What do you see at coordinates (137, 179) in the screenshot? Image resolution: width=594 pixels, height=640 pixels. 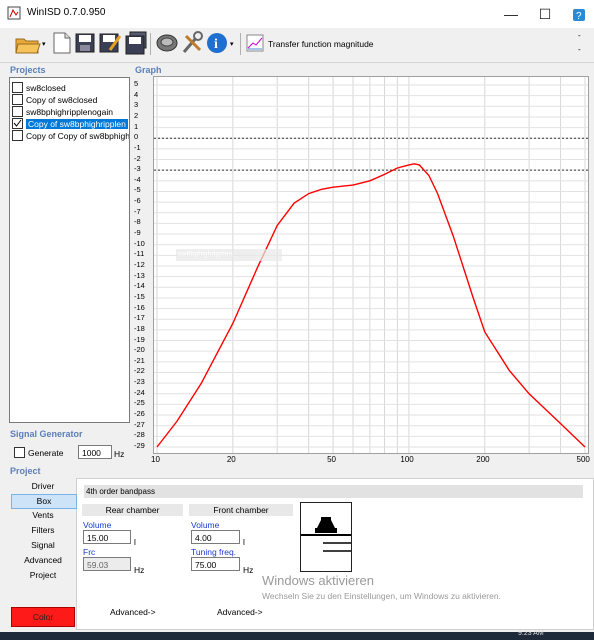 I see `y-tick-label: -4` at bounding box center [137, 179].